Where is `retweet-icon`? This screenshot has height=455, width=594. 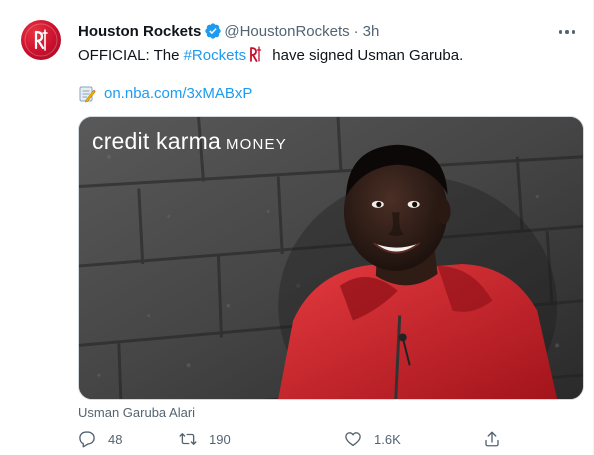 retweet-icon is located at coordinates (188, 439).